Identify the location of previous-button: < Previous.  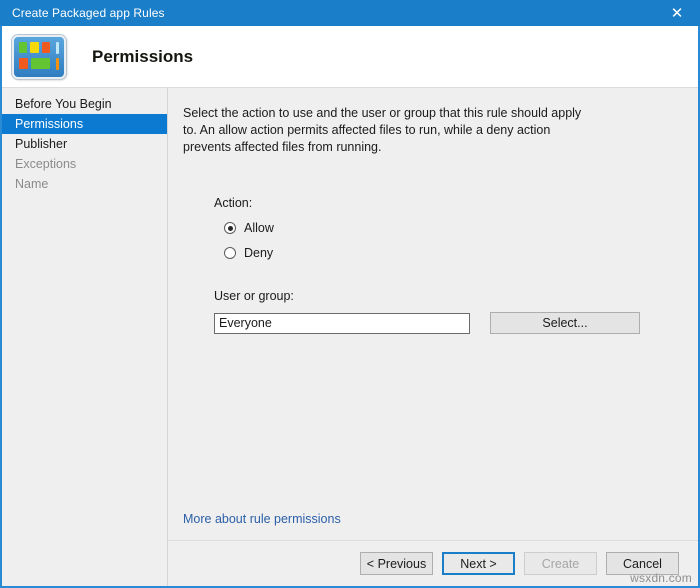
(396, 563).